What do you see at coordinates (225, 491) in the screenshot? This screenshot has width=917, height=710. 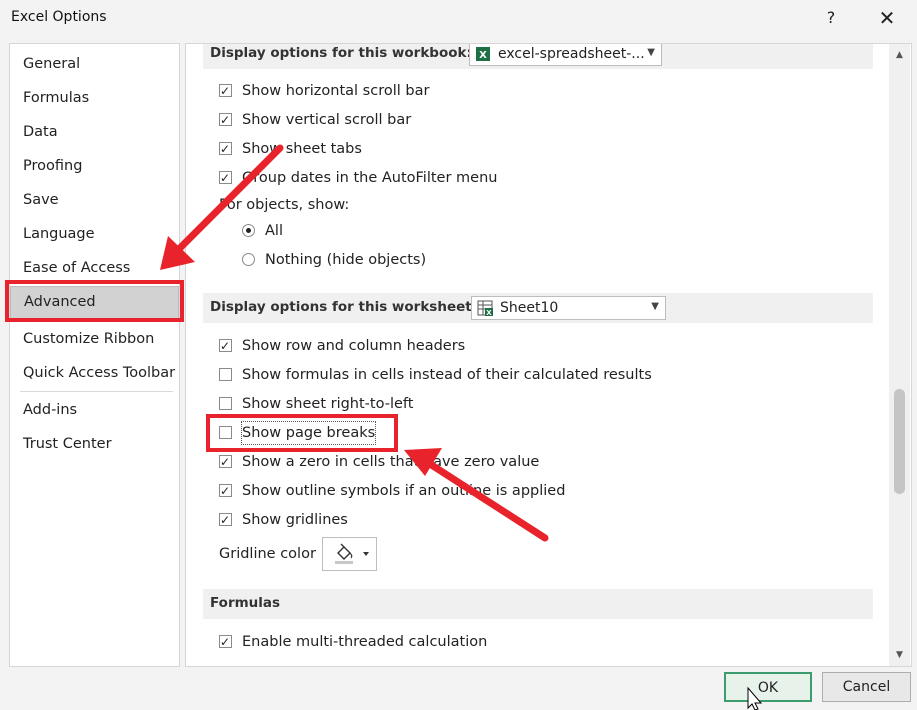 I see `outline-symbols-checkbox` at bounding box center [225, 491].